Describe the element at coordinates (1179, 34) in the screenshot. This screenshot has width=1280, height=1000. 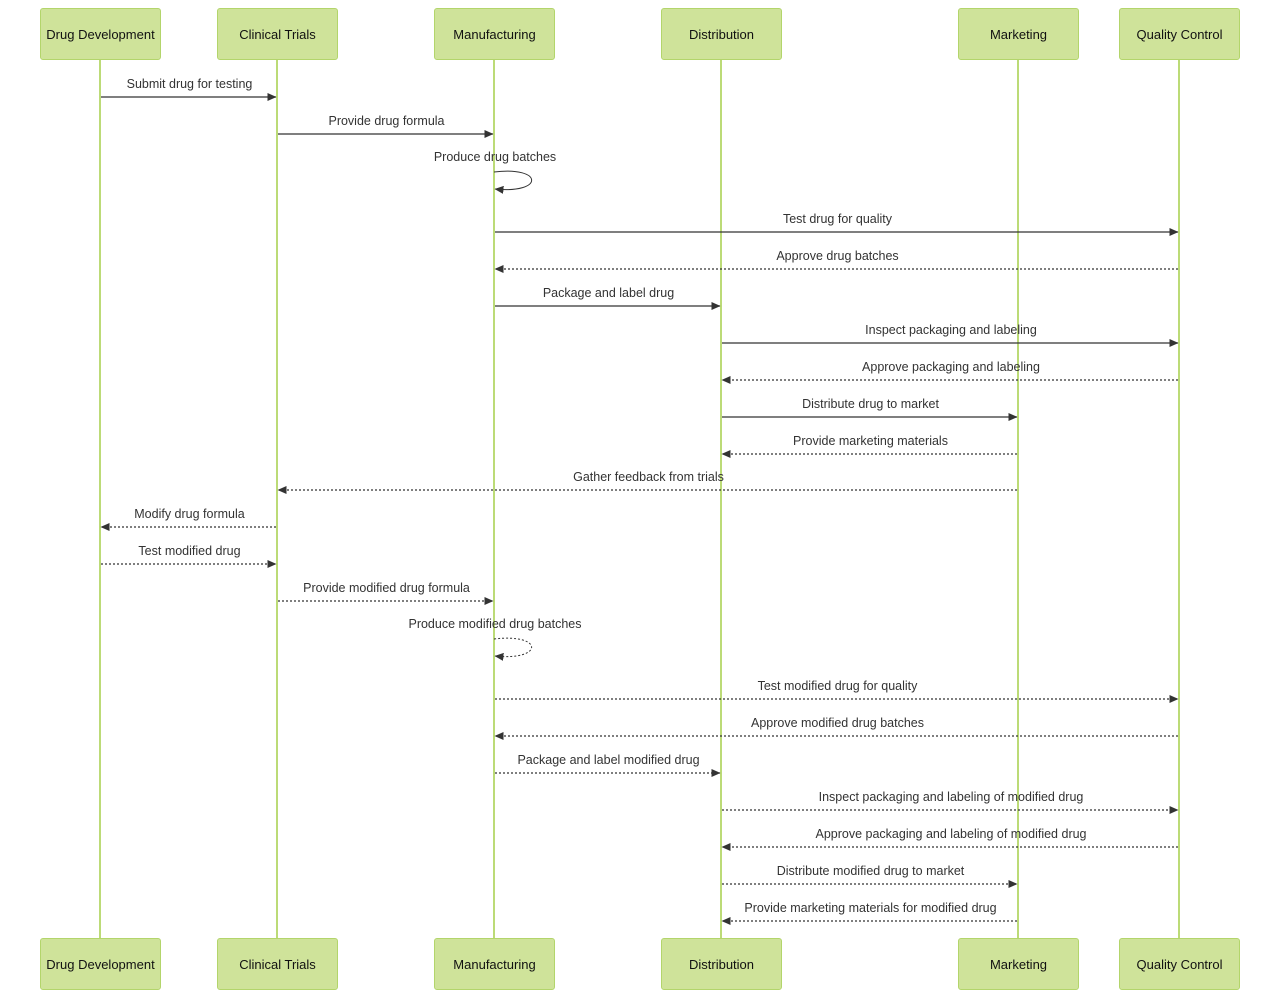
I see `participant-top-quality-control: Quality Control` at that location.